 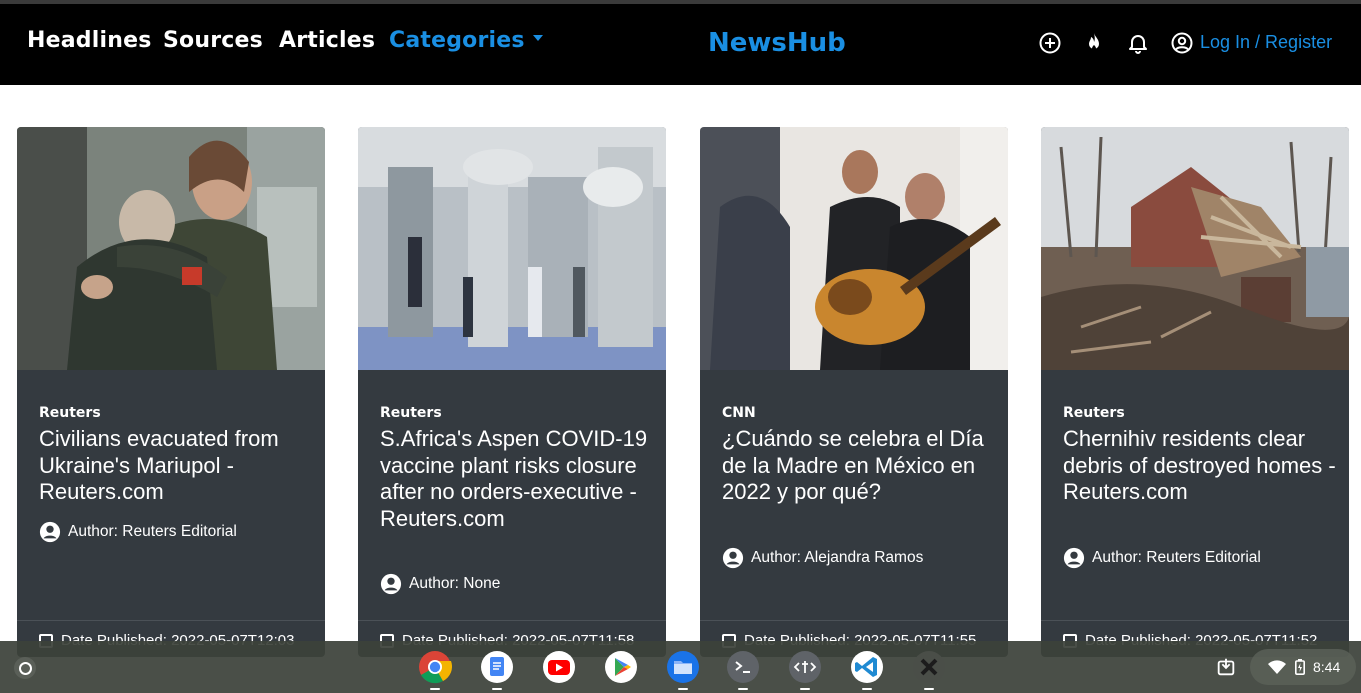 What do you see at coordinates (929, 667) in the screenshot?
I see `x-app-icon` at bounding box center [929, 667].